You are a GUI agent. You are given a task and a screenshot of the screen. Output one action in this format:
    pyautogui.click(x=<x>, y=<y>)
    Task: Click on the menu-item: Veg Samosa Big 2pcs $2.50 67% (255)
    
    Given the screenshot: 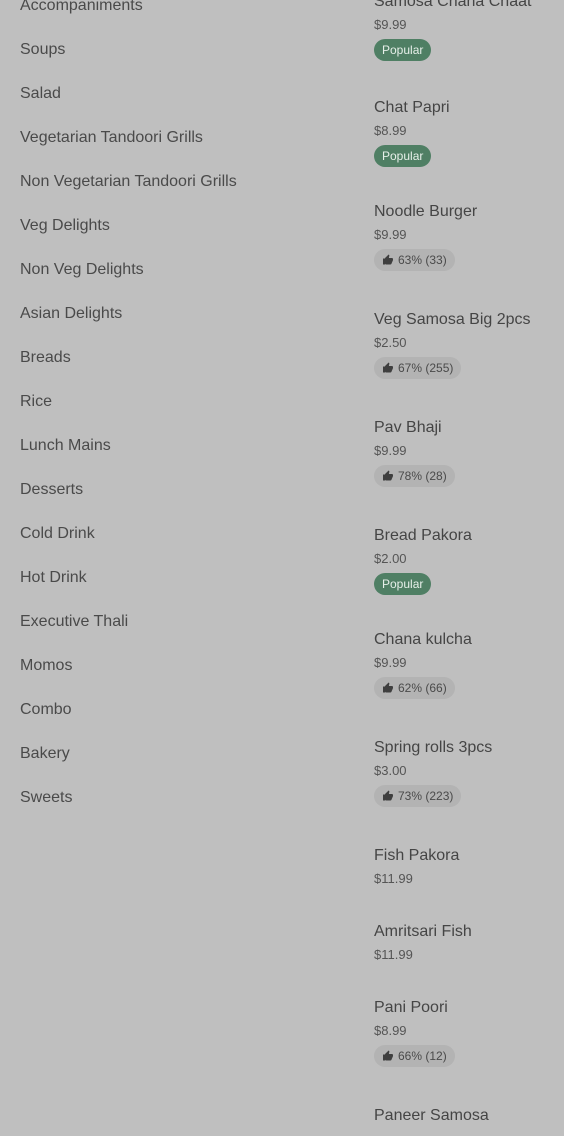 What is the action you would take?
    pyautogui.click(x=469, y=344)
    